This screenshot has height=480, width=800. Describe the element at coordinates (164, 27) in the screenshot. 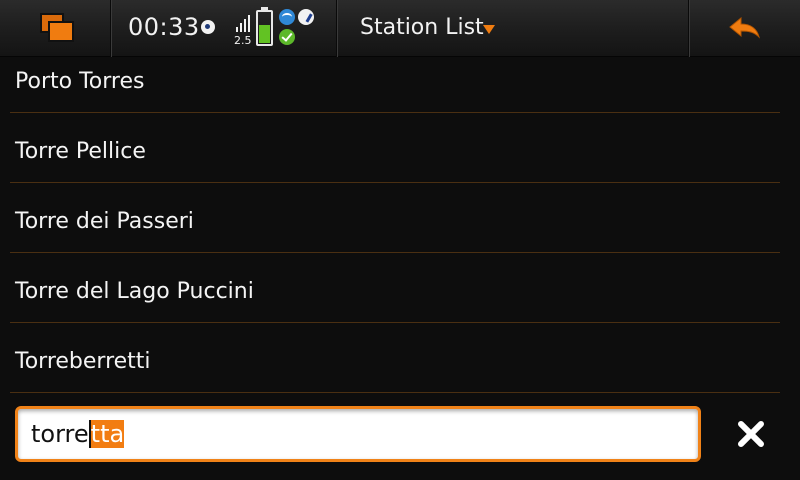

I see `clock: 00:33` at that location.